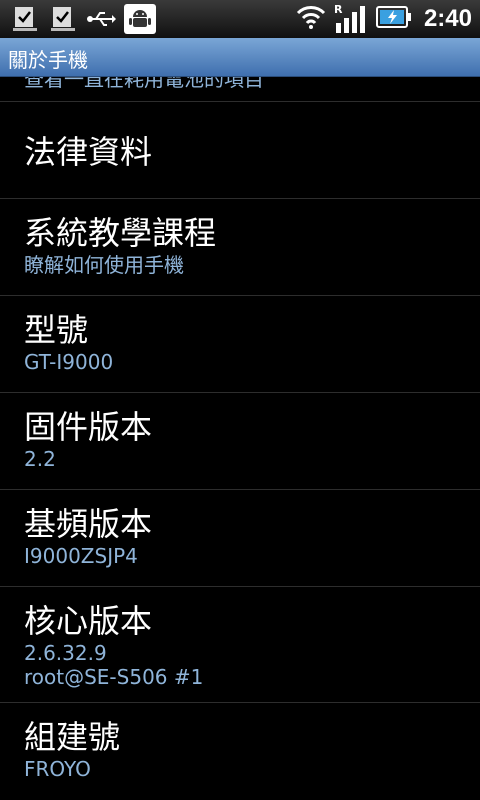  What do you see at coordinates (114, 677) in the screenshot?
I see `list-item-summary-line2: root@SE-S506 #1` at bounding box center [114, 677].